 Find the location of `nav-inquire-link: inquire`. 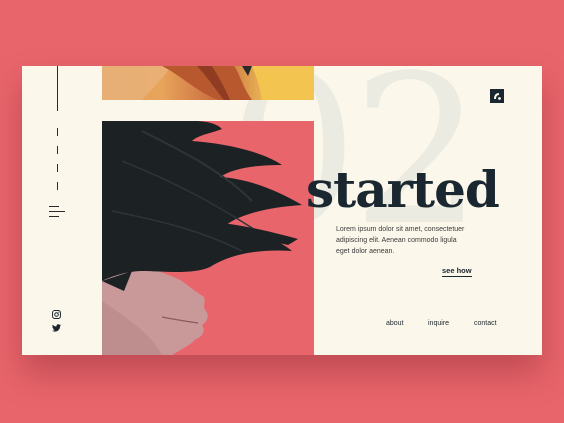

nav-inquire-link: inquire is located at coordinates (438, 323).